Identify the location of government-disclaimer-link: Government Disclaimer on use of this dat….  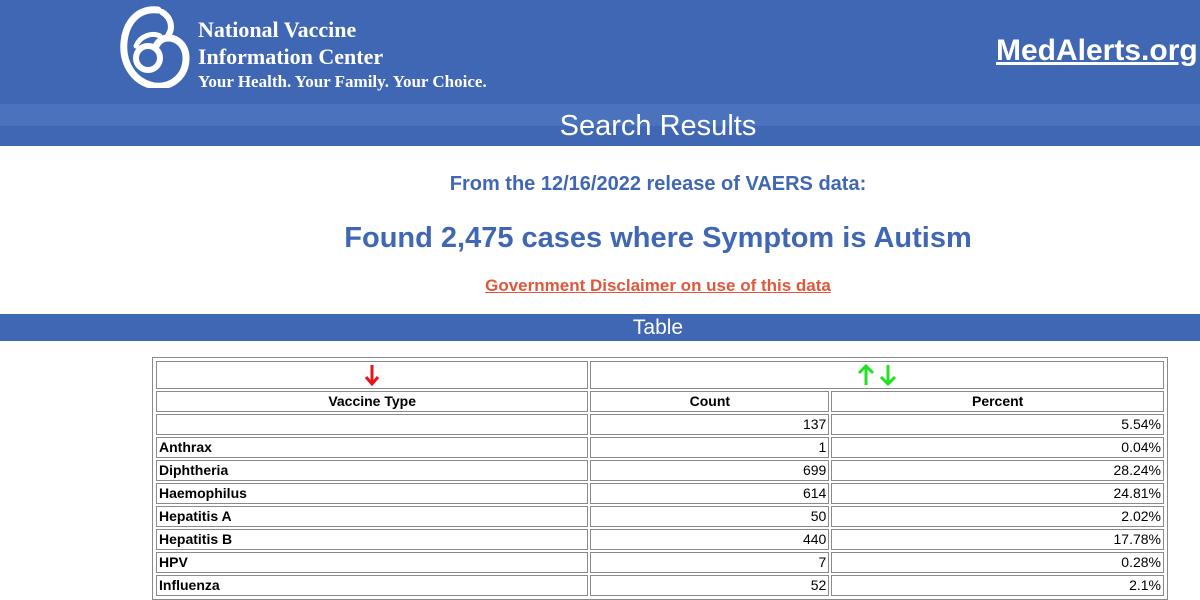
(600, 286).